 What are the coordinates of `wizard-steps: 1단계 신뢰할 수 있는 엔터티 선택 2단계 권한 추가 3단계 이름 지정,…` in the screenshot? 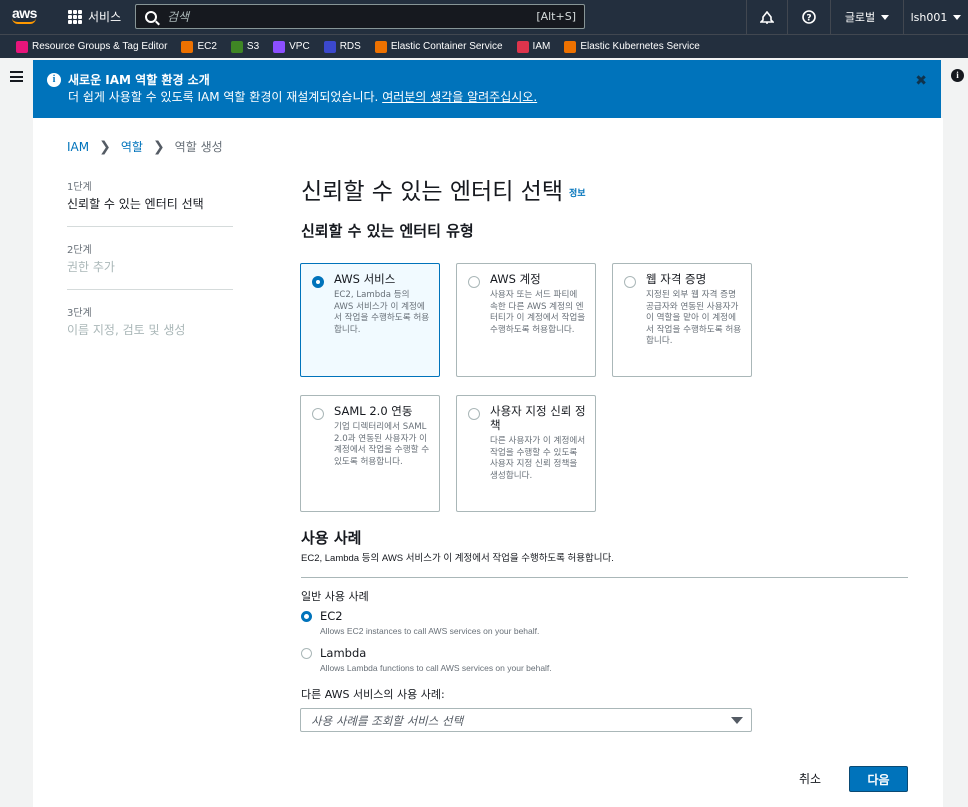 It's located at (150, 272).